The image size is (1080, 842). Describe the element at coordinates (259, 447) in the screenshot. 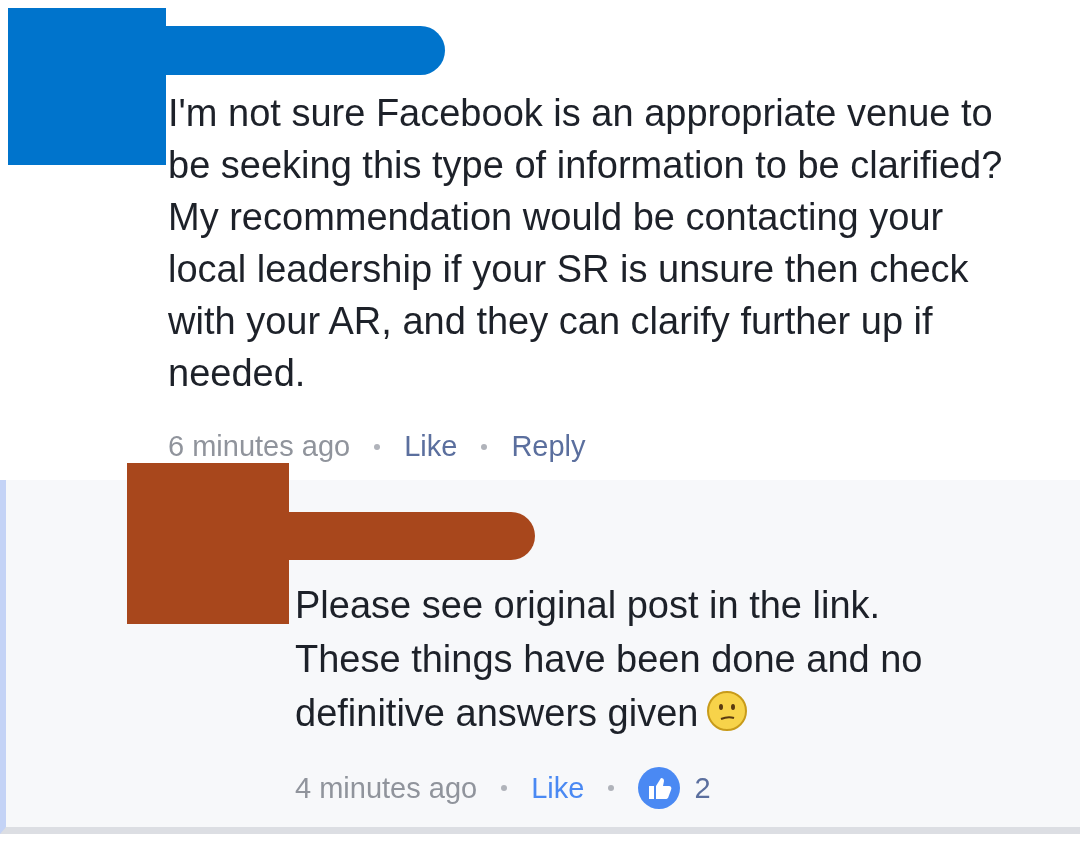

I see `timestamp: 6 minutes ago` at that location.